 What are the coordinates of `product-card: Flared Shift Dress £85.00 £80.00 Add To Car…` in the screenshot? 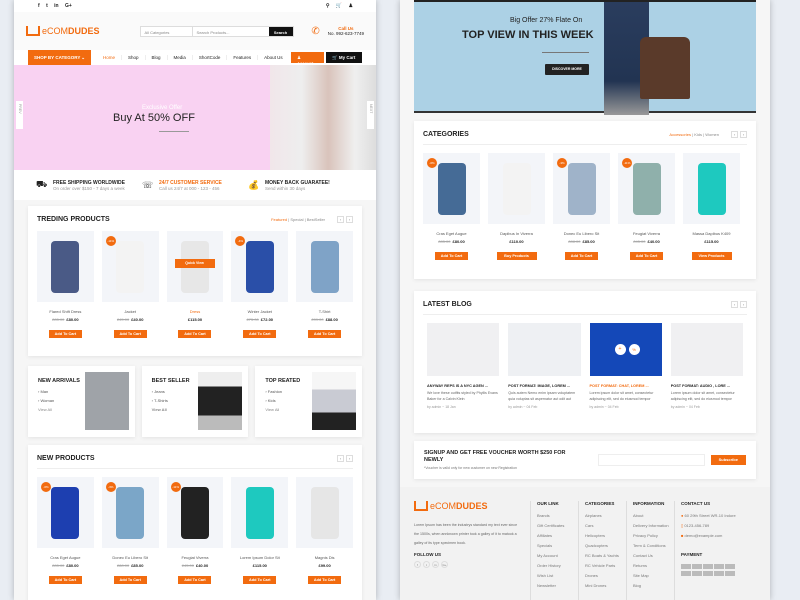 It's located at (65, 285).